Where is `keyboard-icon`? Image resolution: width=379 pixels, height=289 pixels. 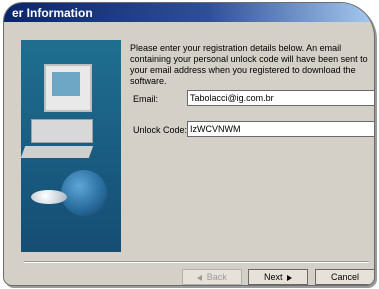 keyboard-icon is located at coordinates (57, 152).